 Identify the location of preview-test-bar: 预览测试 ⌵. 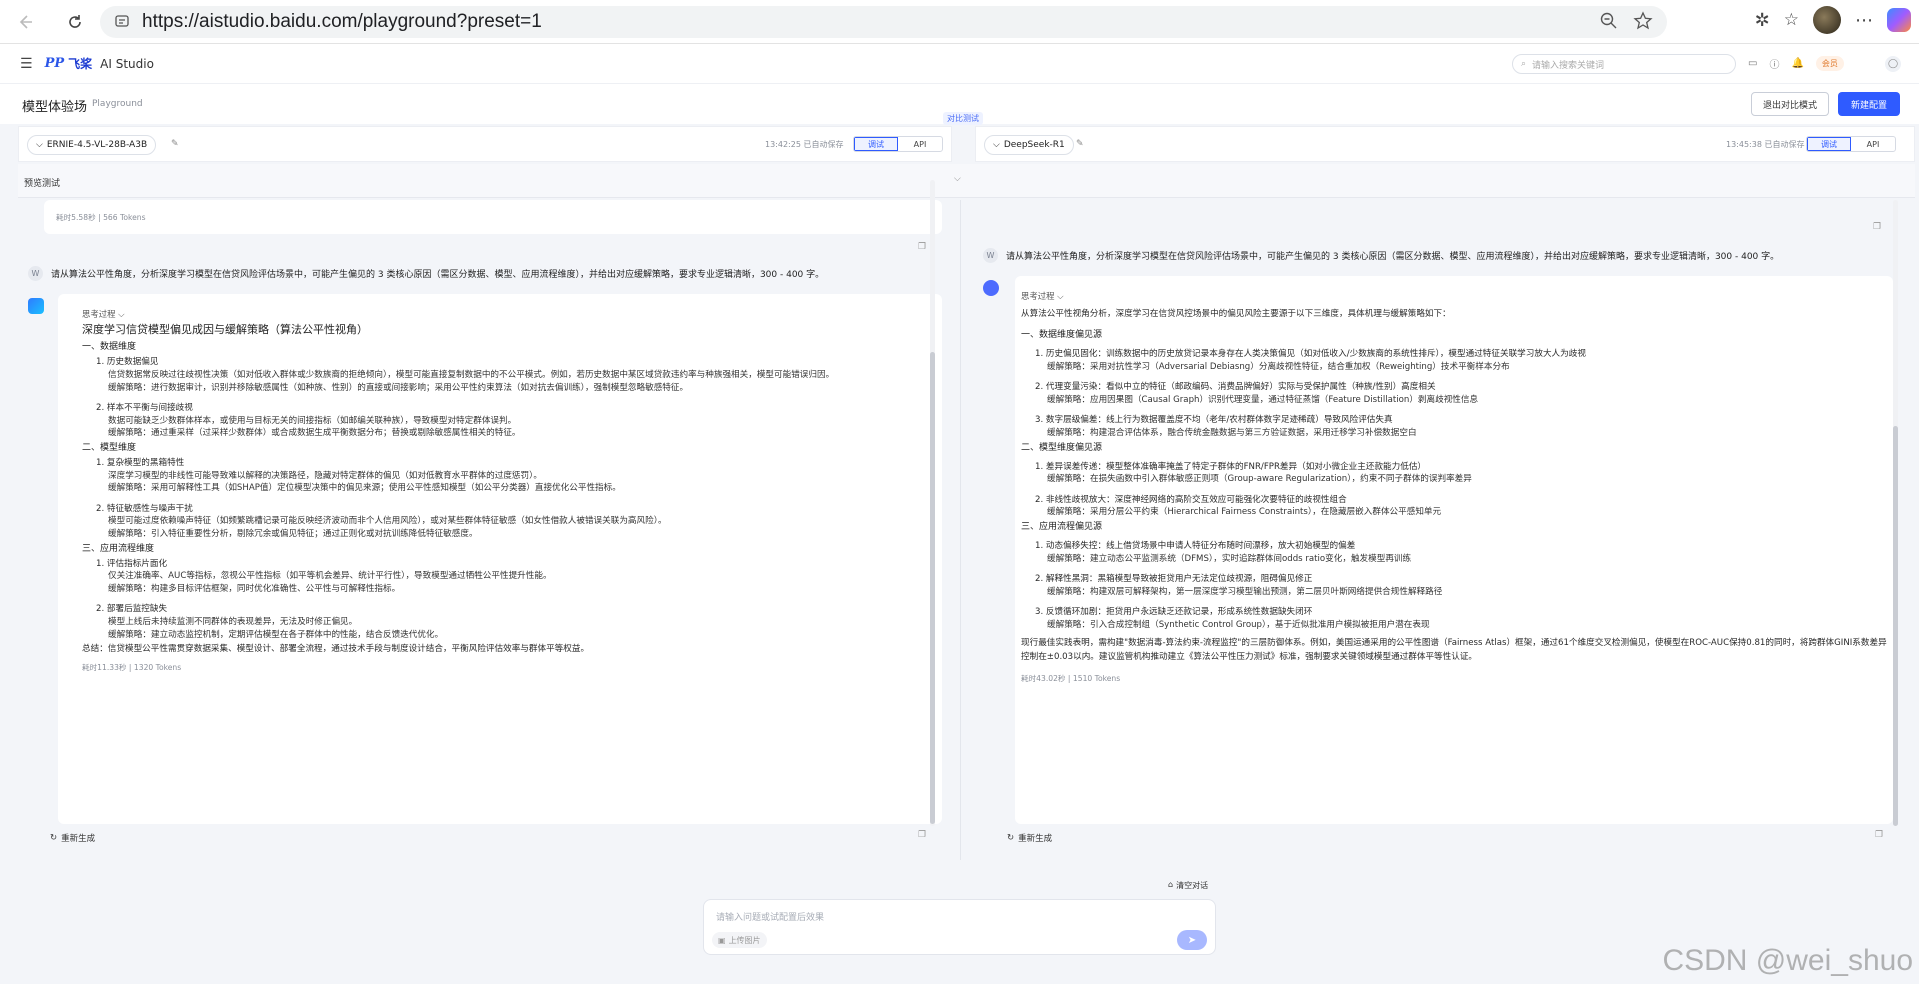
(966, 181).